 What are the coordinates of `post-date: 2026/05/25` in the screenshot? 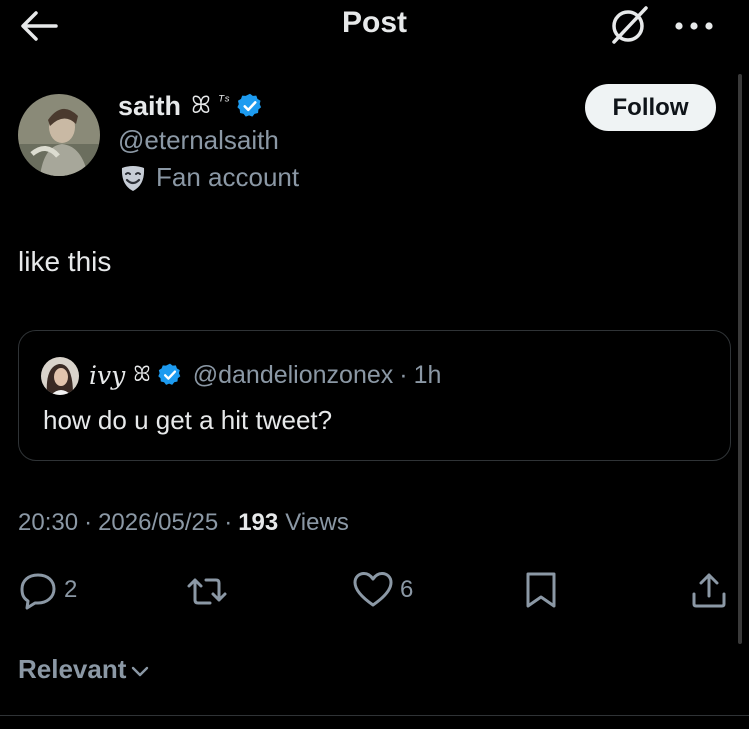 It's located at (158, 522).